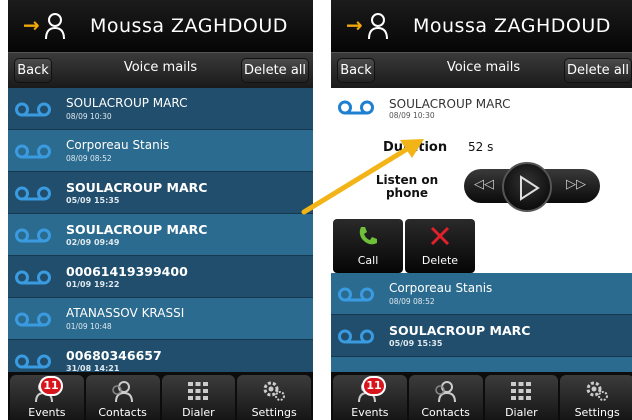 This screenshot has height=420, width=632. What do you see at coordinates (93, 242) in the screenshot?
I see `voicemail-date: 02/09 09:49` at bounding box center [93, 242].